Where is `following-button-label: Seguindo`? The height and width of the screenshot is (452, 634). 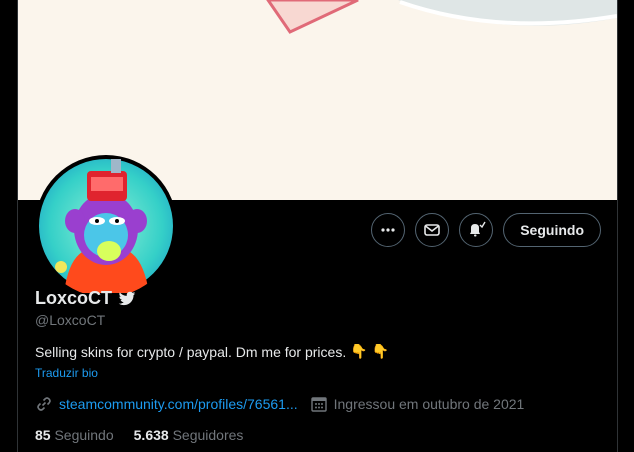 following-button-label: Seguindo is located at coordinates (552, 230).